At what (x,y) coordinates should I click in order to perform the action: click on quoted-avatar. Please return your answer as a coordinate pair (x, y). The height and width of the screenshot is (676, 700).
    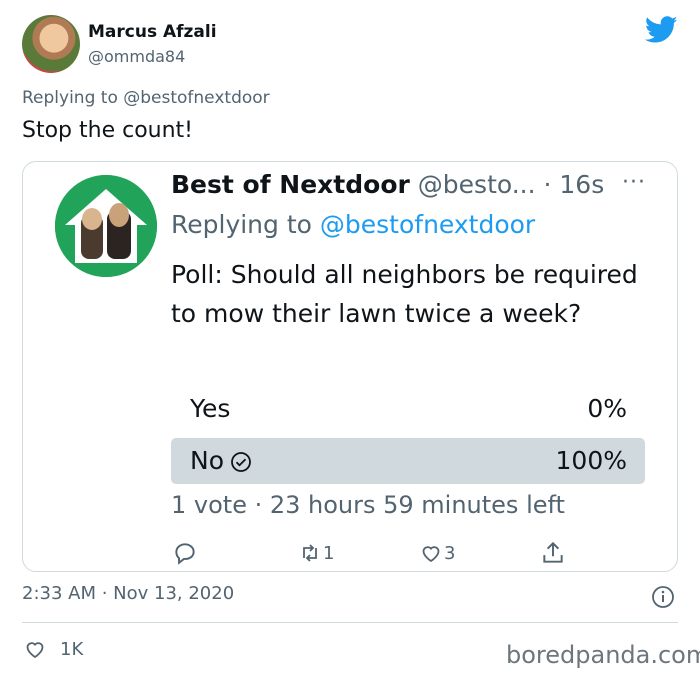
    Looking at the image, I should click on (106, 226).